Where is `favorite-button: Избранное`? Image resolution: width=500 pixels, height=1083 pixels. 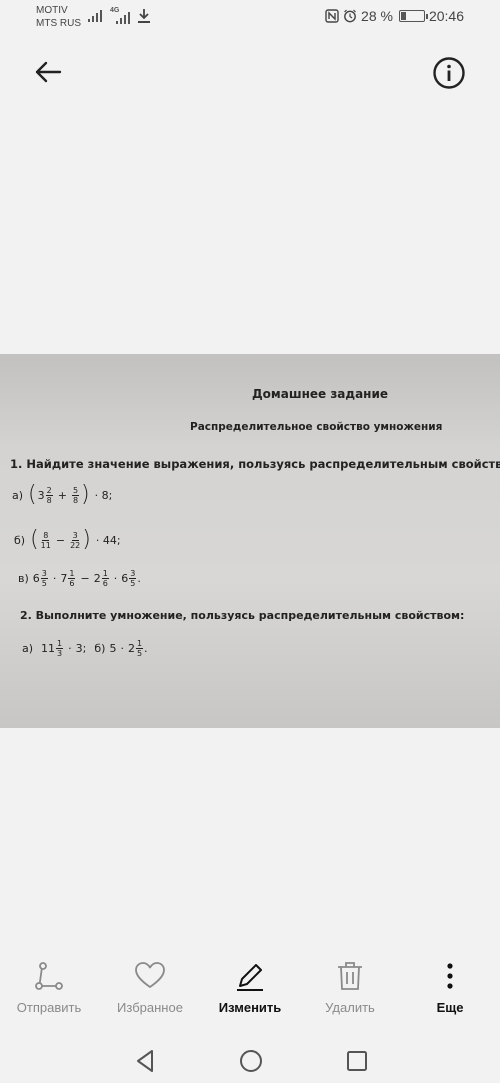
favorite-button: Избранное is located at coordinates (150, 987).